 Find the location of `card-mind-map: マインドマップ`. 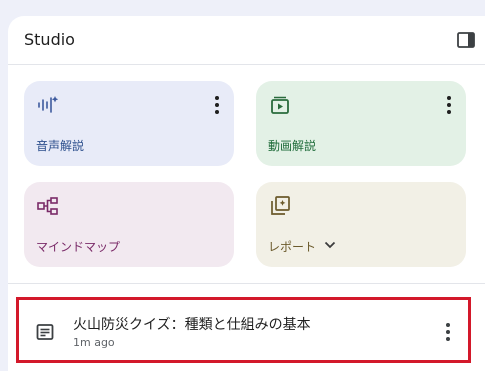

card-mind-map: マインドマップ is located at coordinates (129, 224).